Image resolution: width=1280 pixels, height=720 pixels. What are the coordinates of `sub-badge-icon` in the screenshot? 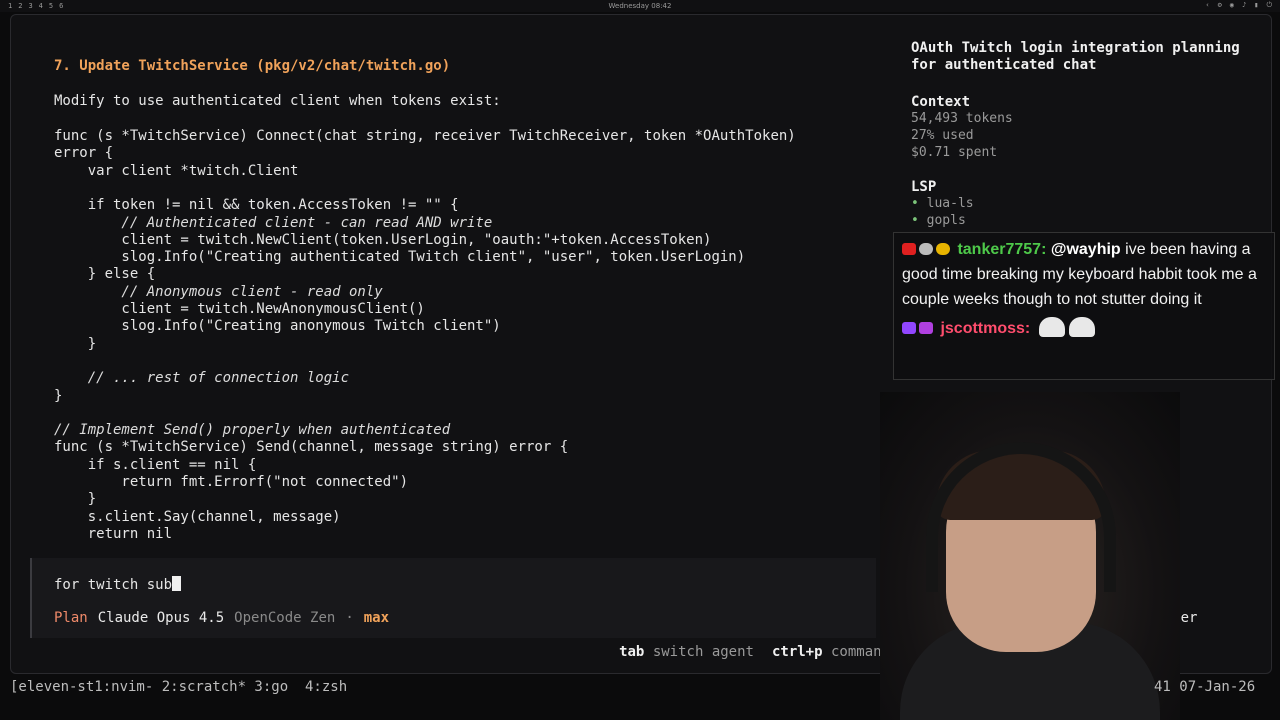 It's located at (926, 328).